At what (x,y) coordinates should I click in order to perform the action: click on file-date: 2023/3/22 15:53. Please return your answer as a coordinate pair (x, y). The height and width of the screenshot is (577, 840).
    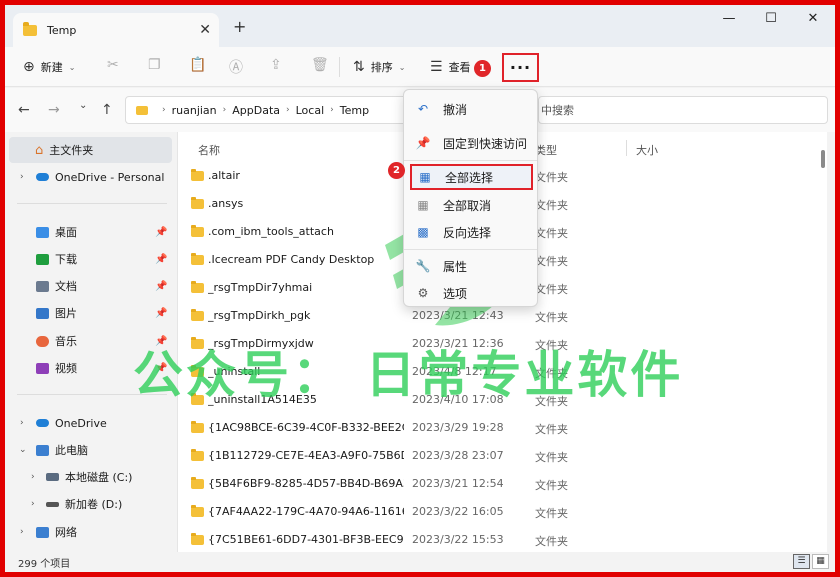
    Looking at the image, I should click on (458, 539).